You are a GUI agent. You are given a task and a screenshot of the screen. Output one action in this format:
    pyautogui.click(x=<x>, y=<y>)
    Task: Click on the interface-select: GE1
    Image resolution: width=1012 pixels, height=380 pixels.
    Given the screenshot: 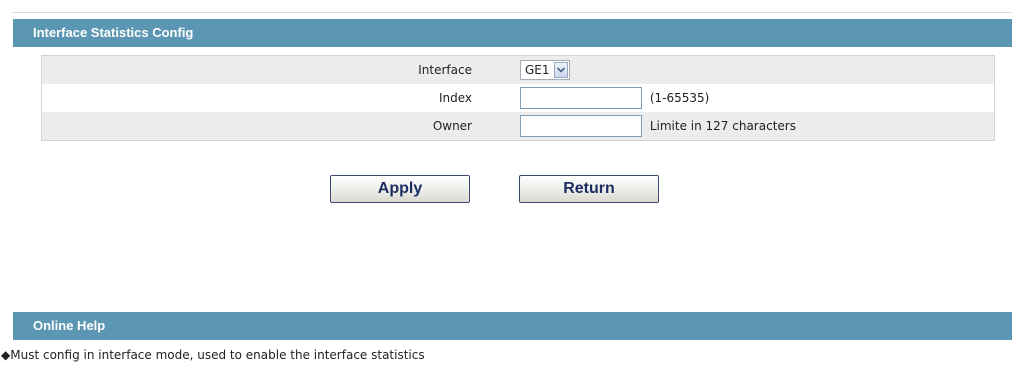 What is the action you would take?
    pyautogui.click(x=545, y=70)
    